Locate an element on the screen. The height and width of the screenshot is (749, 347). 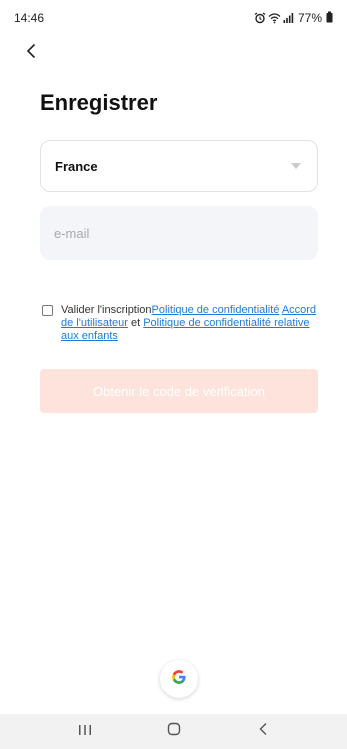
status-bar: 14:46 77% is located at coordinates (173, 18).